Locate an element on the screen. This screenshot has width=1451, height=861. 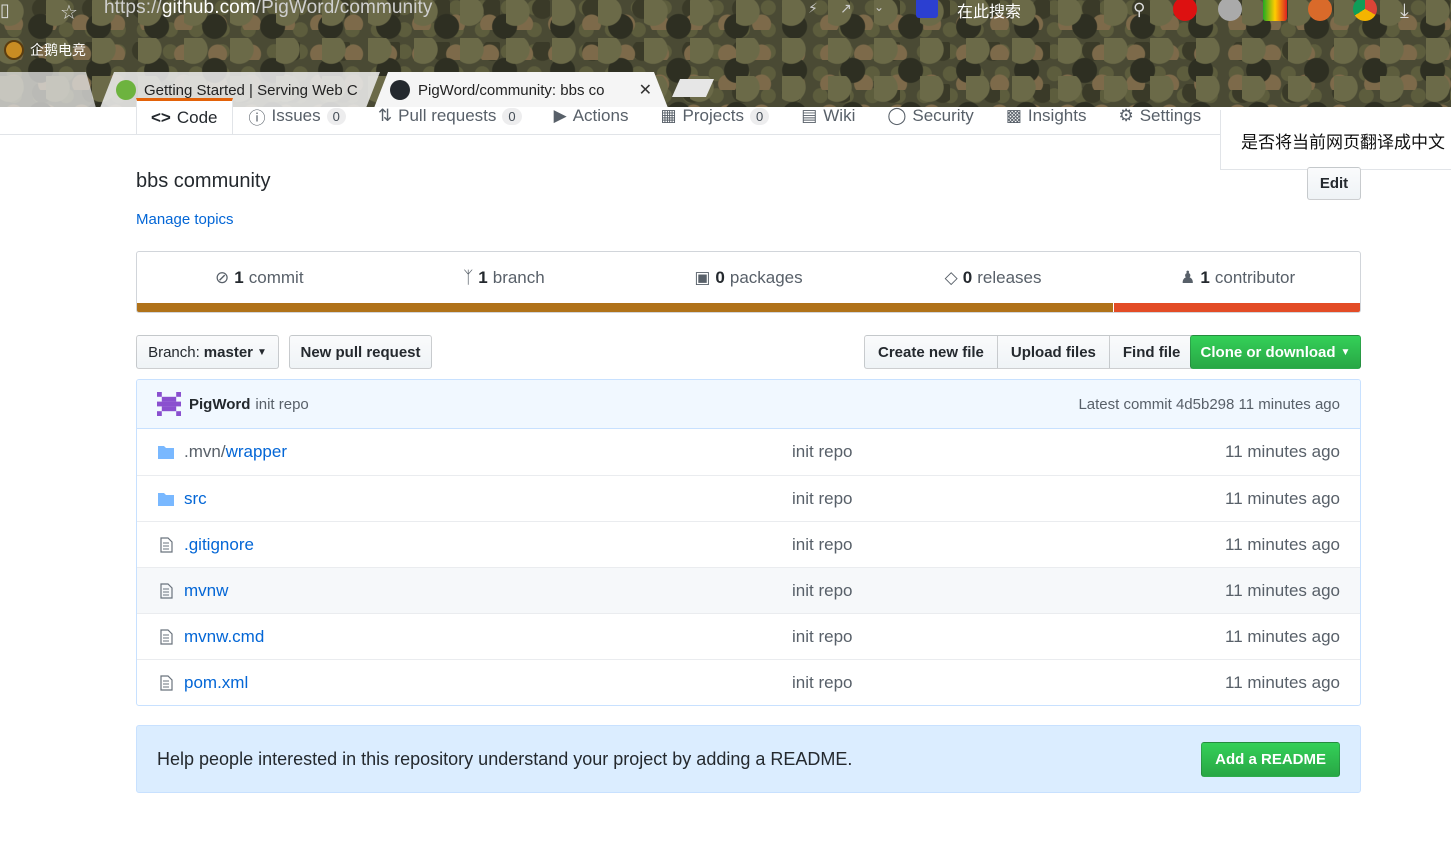
file-name-link: mvnw is located at coordinates (206, 591).